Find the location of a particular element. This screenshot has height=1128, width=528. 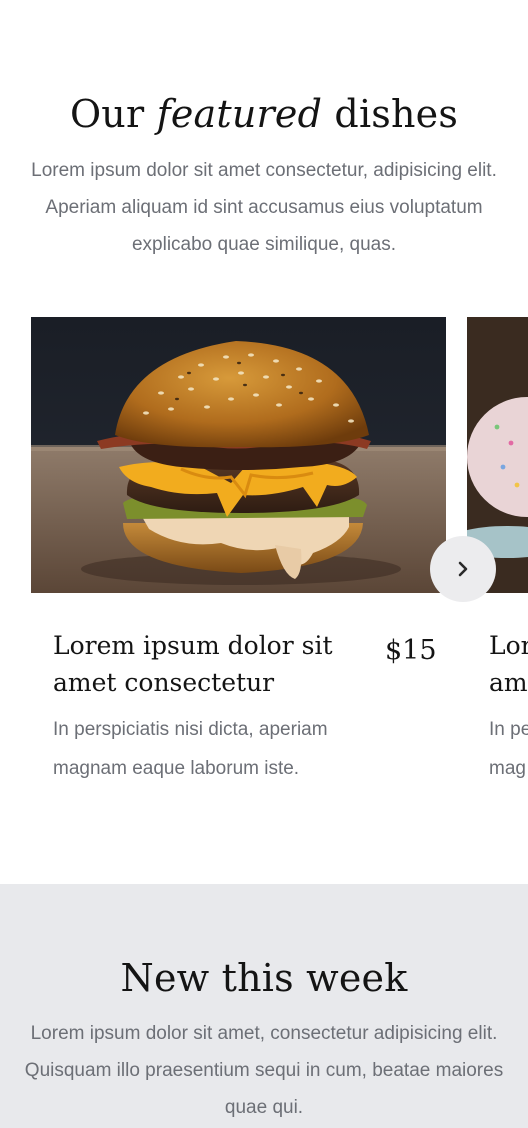

chevron-right-icon is located at coordinates (463, 569).